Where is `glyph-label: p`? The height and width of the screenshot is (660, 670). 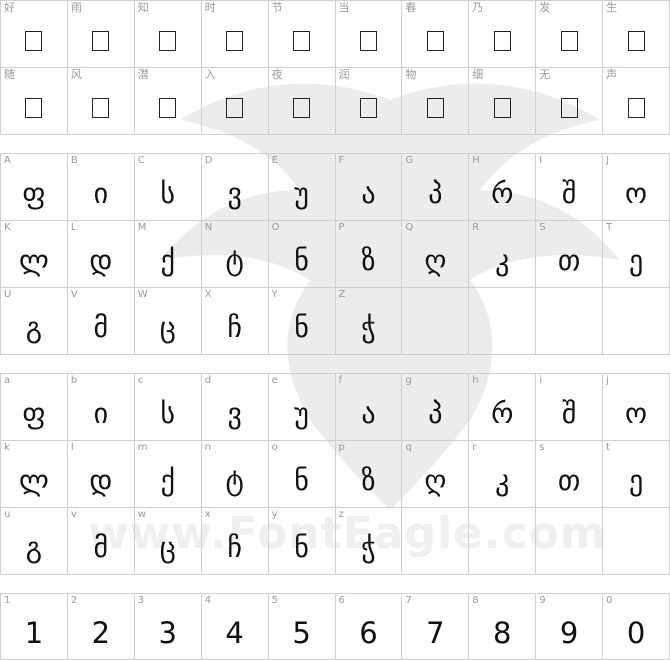
glyph-label: p is located at coordinates (341, 447).